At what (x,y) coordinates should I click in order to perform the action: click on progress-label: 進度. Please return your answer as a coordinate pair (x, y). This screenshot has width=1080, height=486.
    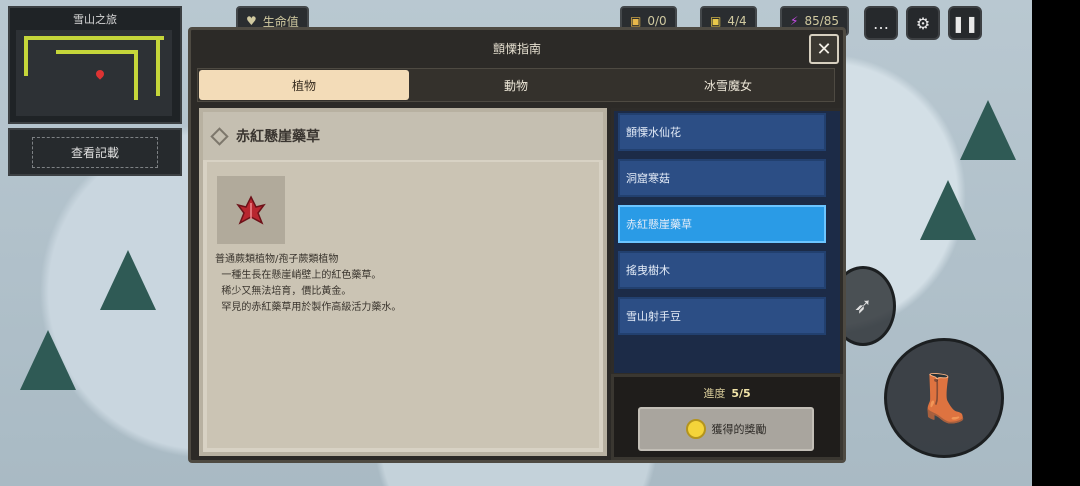
    Looking at the image, I should click on (714, 393).